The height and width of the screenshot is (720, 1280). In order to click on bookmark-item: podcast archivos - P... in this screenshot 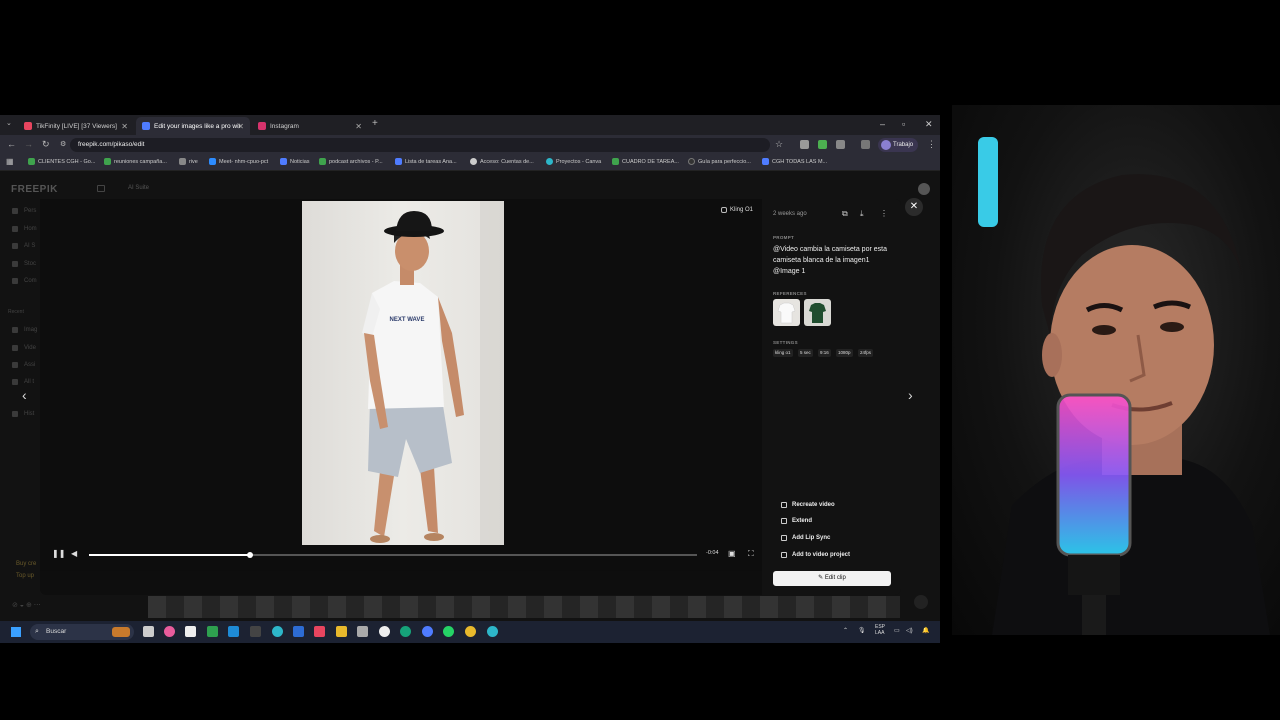, I will do `click(351, 161)`.